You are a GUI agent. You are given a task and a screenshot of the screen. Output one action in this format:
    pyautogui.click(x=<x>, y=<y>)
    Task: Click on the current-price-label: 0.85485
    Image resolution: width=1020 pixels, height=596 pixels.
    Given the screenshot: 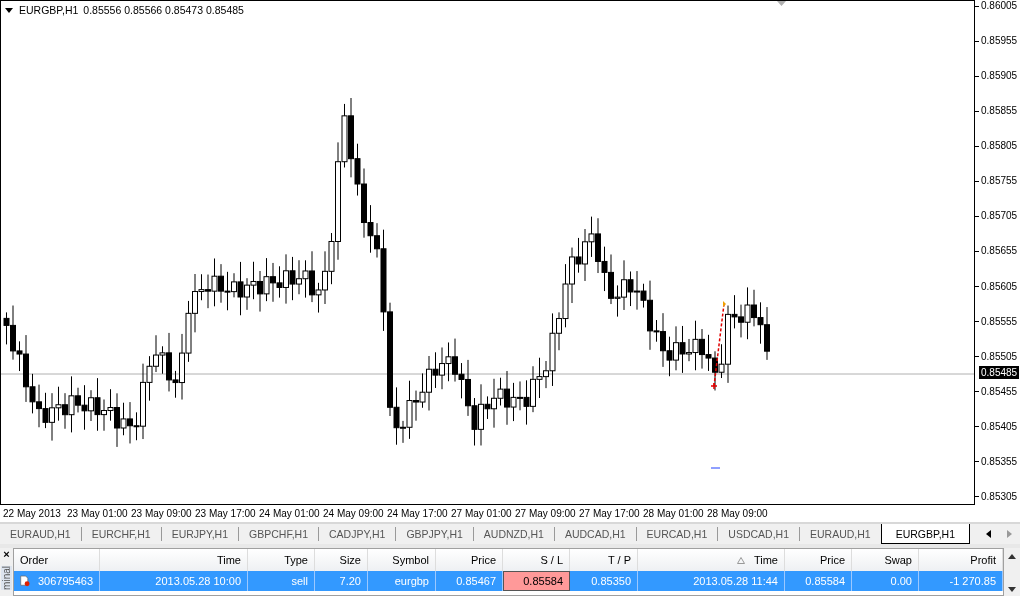 What is the action you would take?
    pyautogui.click(x=999, y=372)
    